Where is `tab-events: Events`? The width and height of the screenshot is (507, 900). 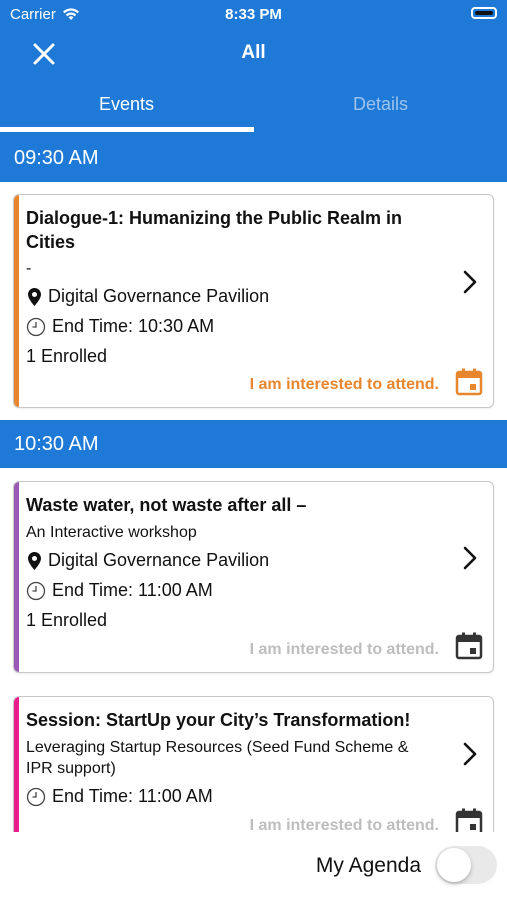
tab-events: Events is located at coordinates (126, 107).